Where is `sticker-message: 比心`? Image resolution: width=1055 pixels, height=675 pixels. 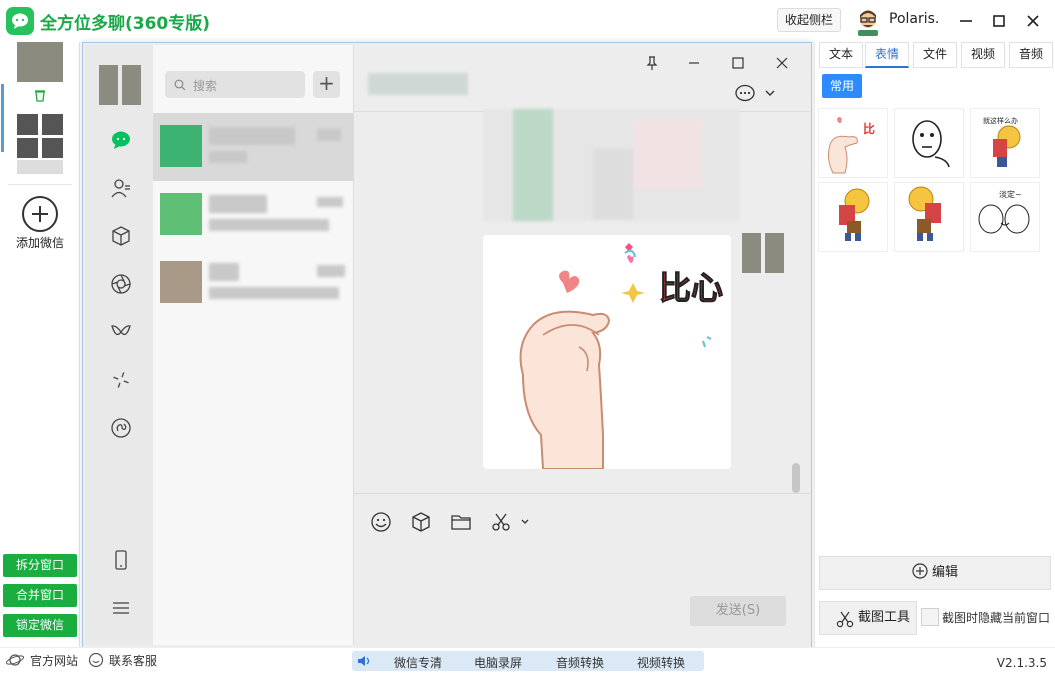
sticker-message: 比心 is located at coordinates (607, 352).